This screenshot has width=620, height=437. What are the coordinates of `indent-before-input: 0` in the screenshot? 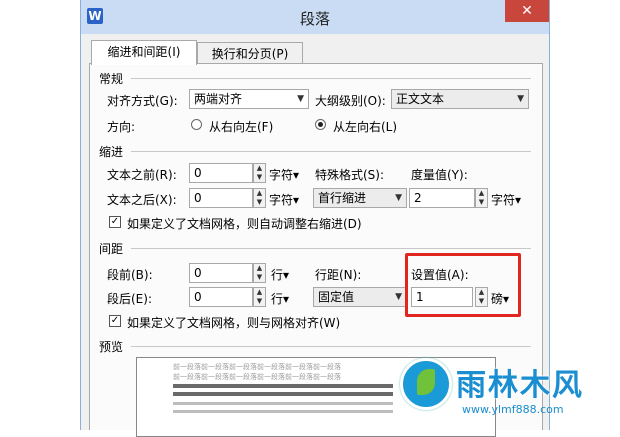 It's located at (221, 173).